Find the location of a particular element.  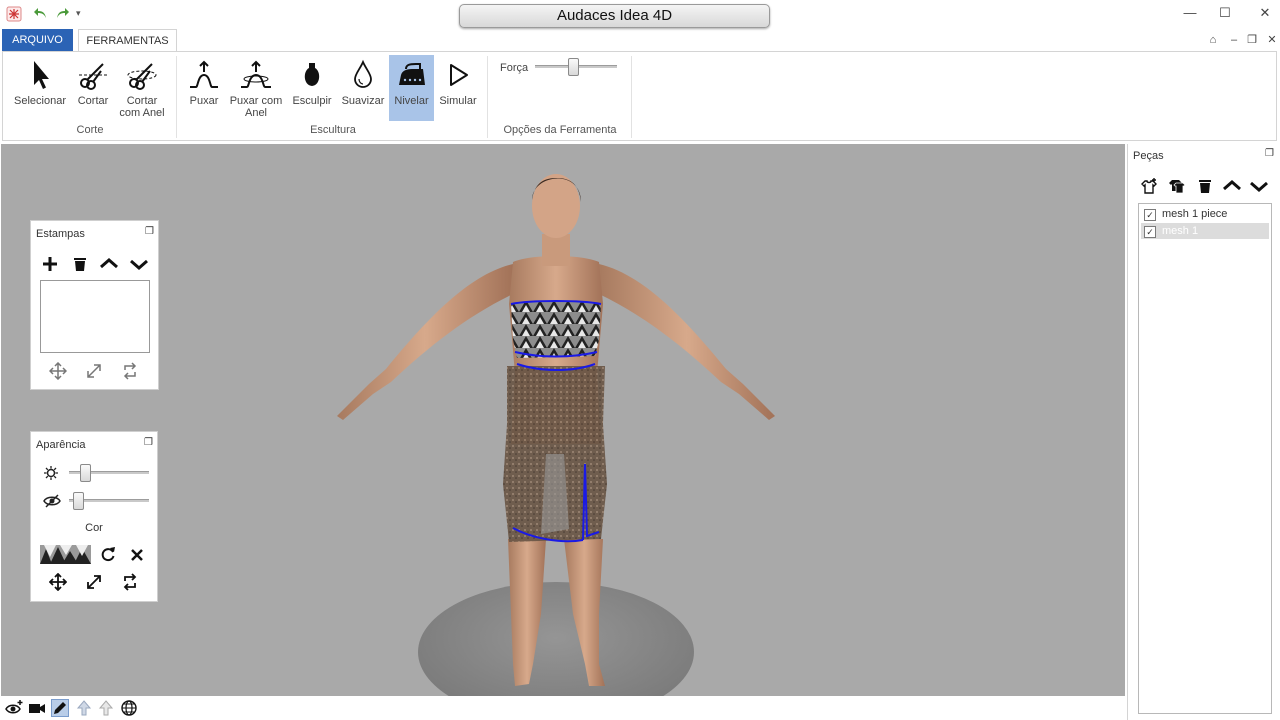

list-item: ✓ mesh 1 piece is located at coordinates (1205, 214).